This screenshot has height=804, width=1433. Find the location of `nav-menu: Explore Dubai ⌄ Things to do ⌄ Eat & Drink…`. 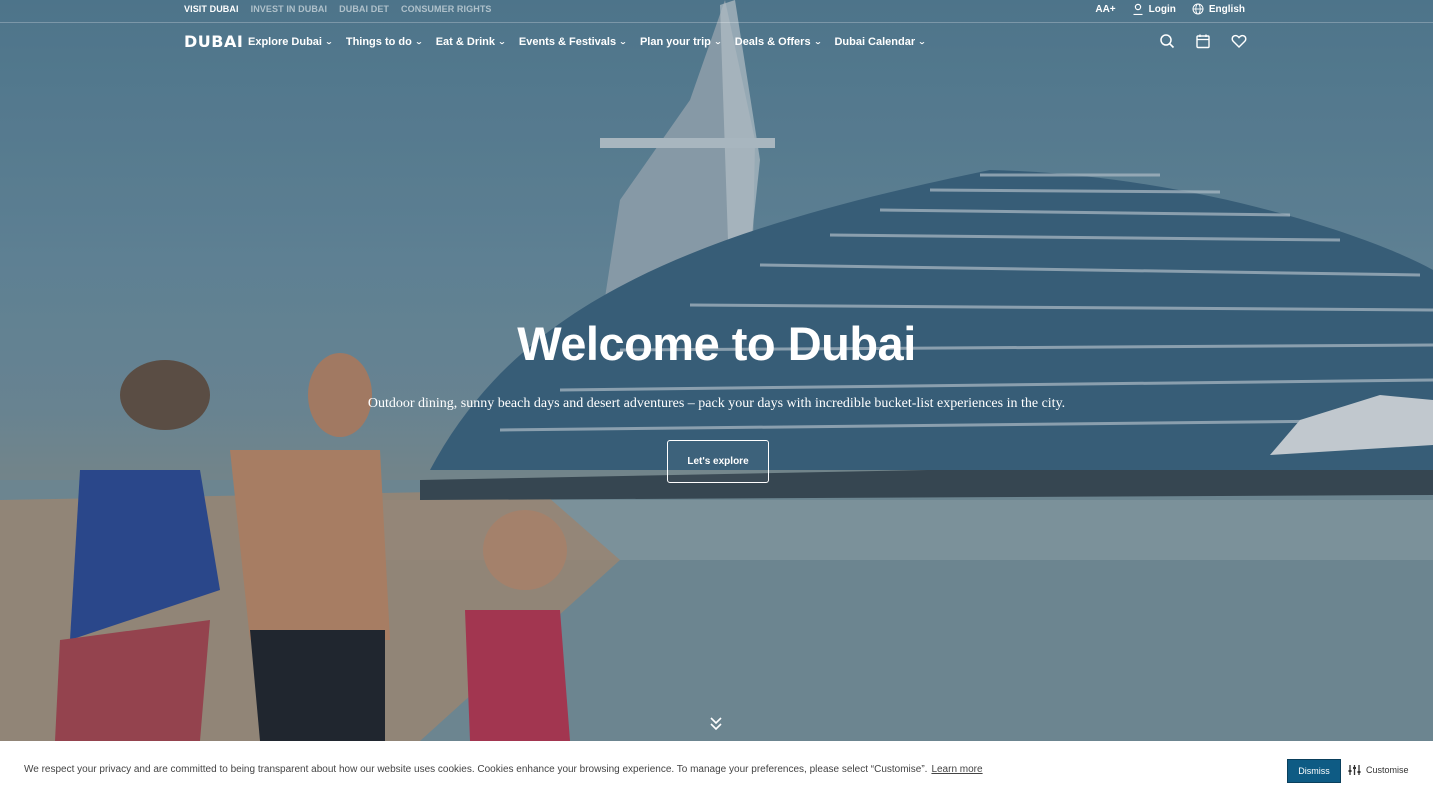

nav-menu: Explore Dubai ⌄ Things to do ⌄ Eat & Drink… is located at coordinates (587, 42).